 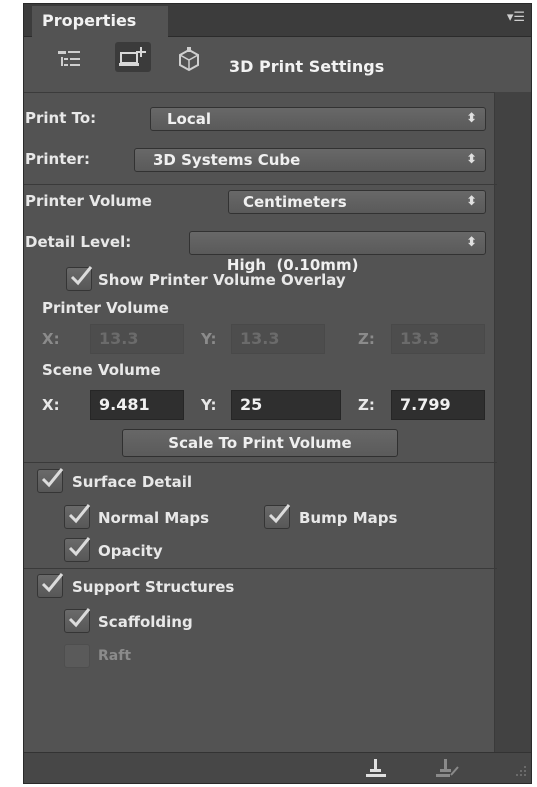 I want to click on printer-volume-y-field: 13.3, so click(x=278, y=339).